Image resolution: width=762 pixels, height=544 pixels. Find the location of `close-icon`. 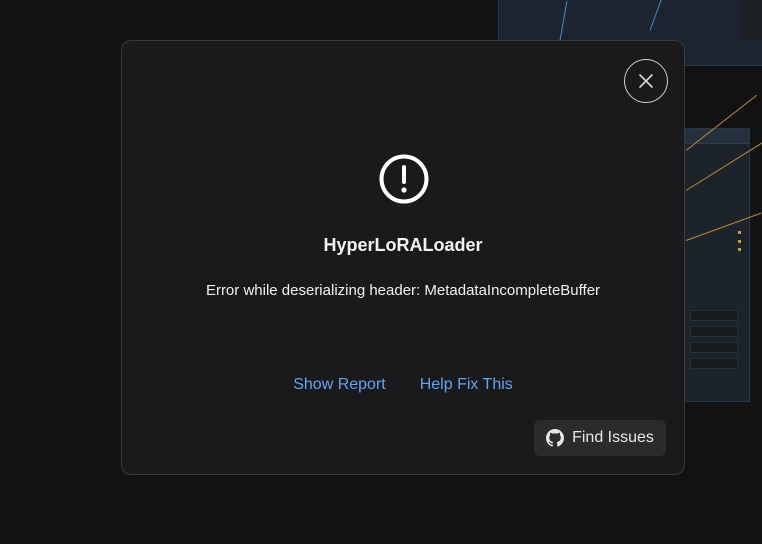

close-icon is located at coordinates (646, 81).